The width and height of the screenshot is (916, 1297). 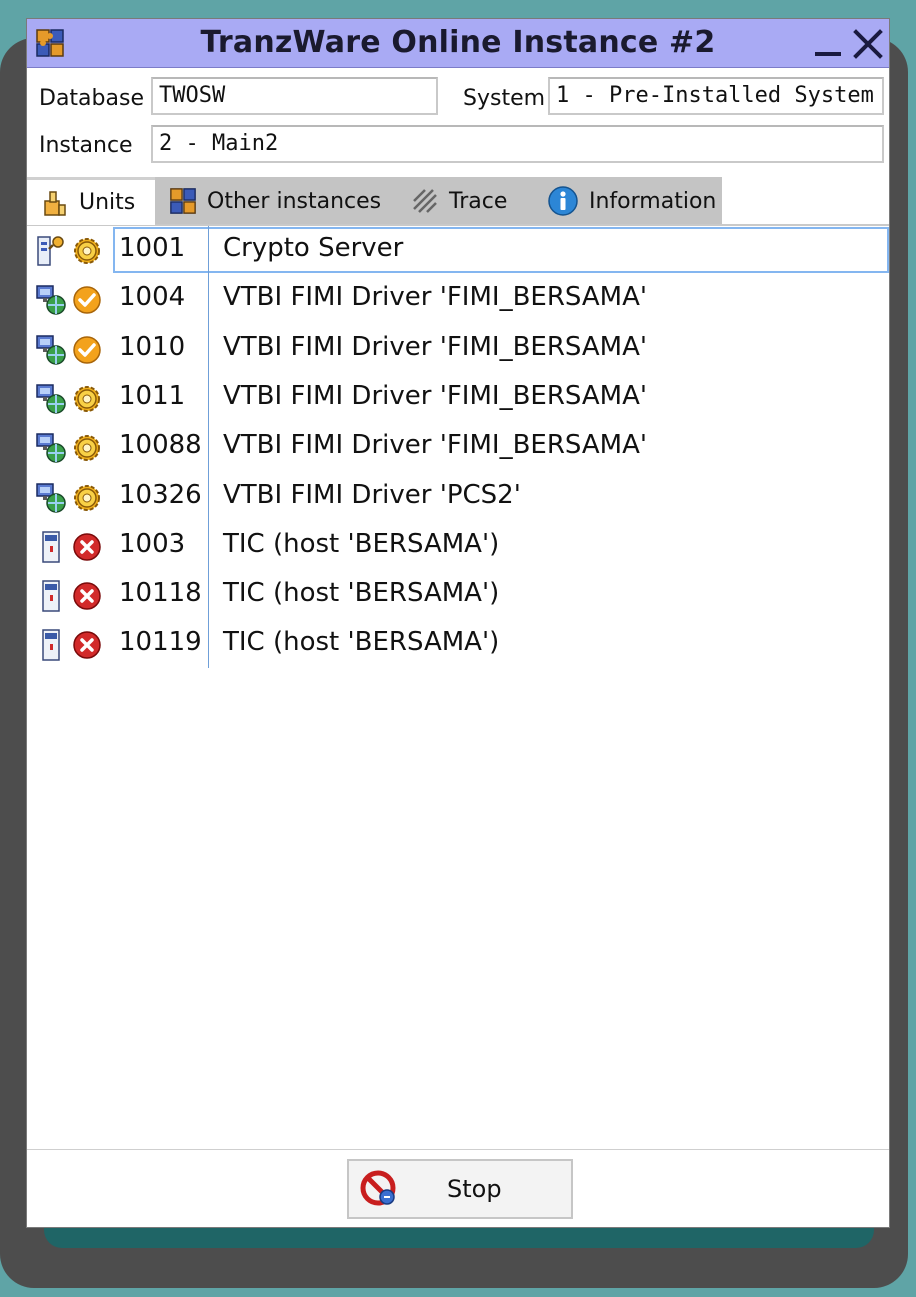 I want to click on stop-button: Stop, so click(x=460, y=1189).